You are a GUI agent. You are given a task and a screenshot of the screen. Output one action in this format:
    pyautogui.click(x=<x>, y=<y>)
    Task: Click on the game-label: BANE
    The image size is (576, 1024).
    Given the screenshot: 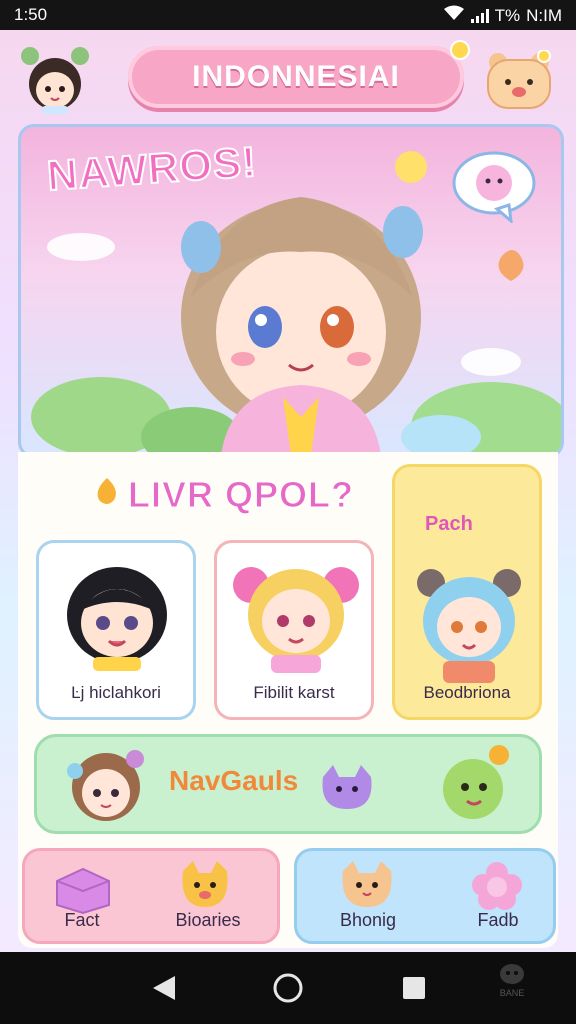 What is the action you would take?
    pyautogui.click(x=512, y=993)
    